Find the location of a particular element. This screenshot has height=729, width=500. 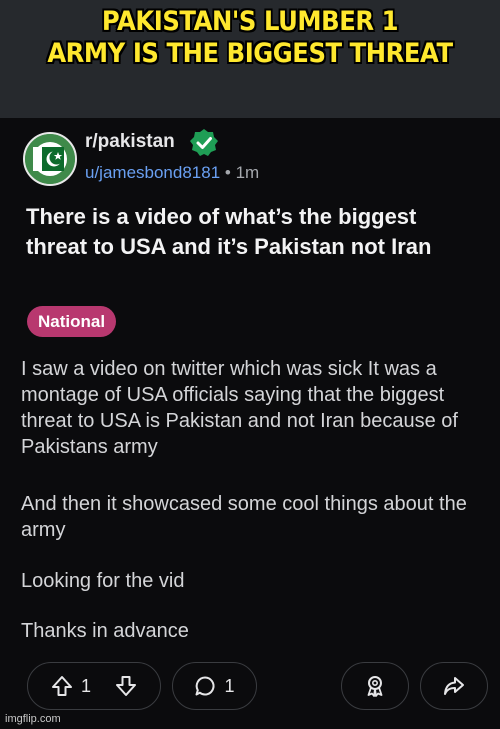

imgflip-watermark: imgflip.com is located at coordinates (33, 719).